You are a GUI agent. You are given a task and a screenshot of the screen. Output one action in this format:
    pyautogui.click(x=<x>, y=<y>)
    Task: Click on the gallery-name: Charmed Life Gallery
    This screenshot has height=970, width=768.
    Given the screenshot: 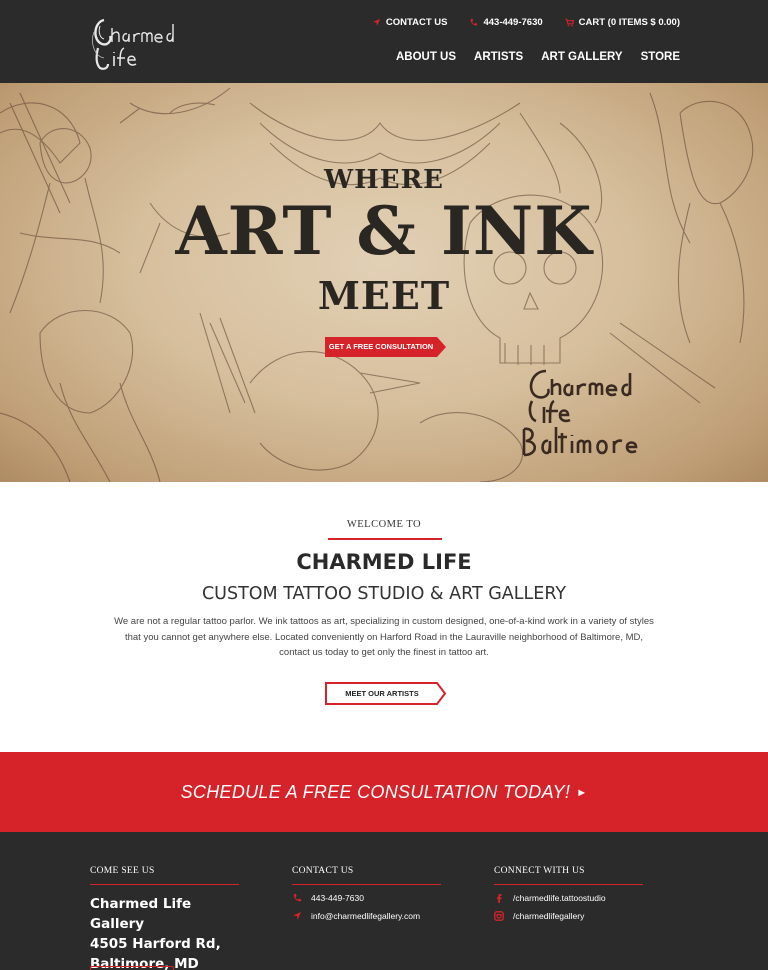 What is the action you would take?
    pyautogui.click(x=141, y=914)
    